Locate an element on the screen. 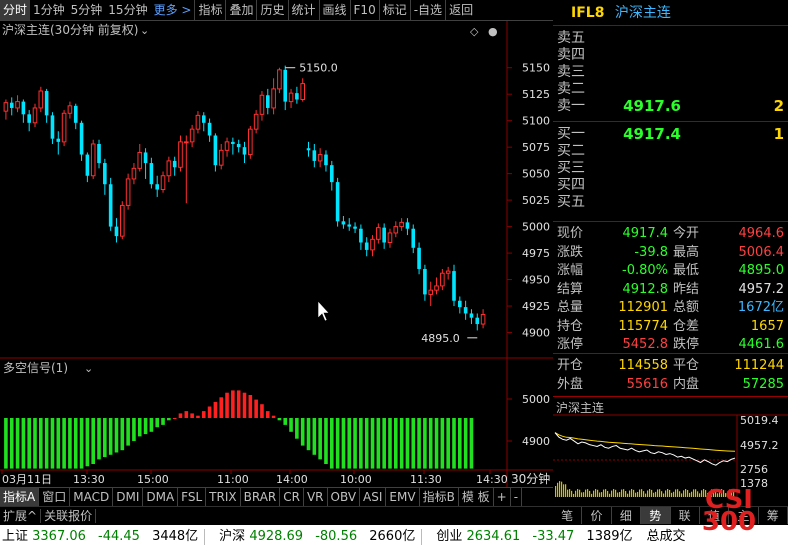 Image resolution: width=788 pixels, height=549 pixels. related-quotes-tab: 关联报价 is located at coordinates (69, 516).